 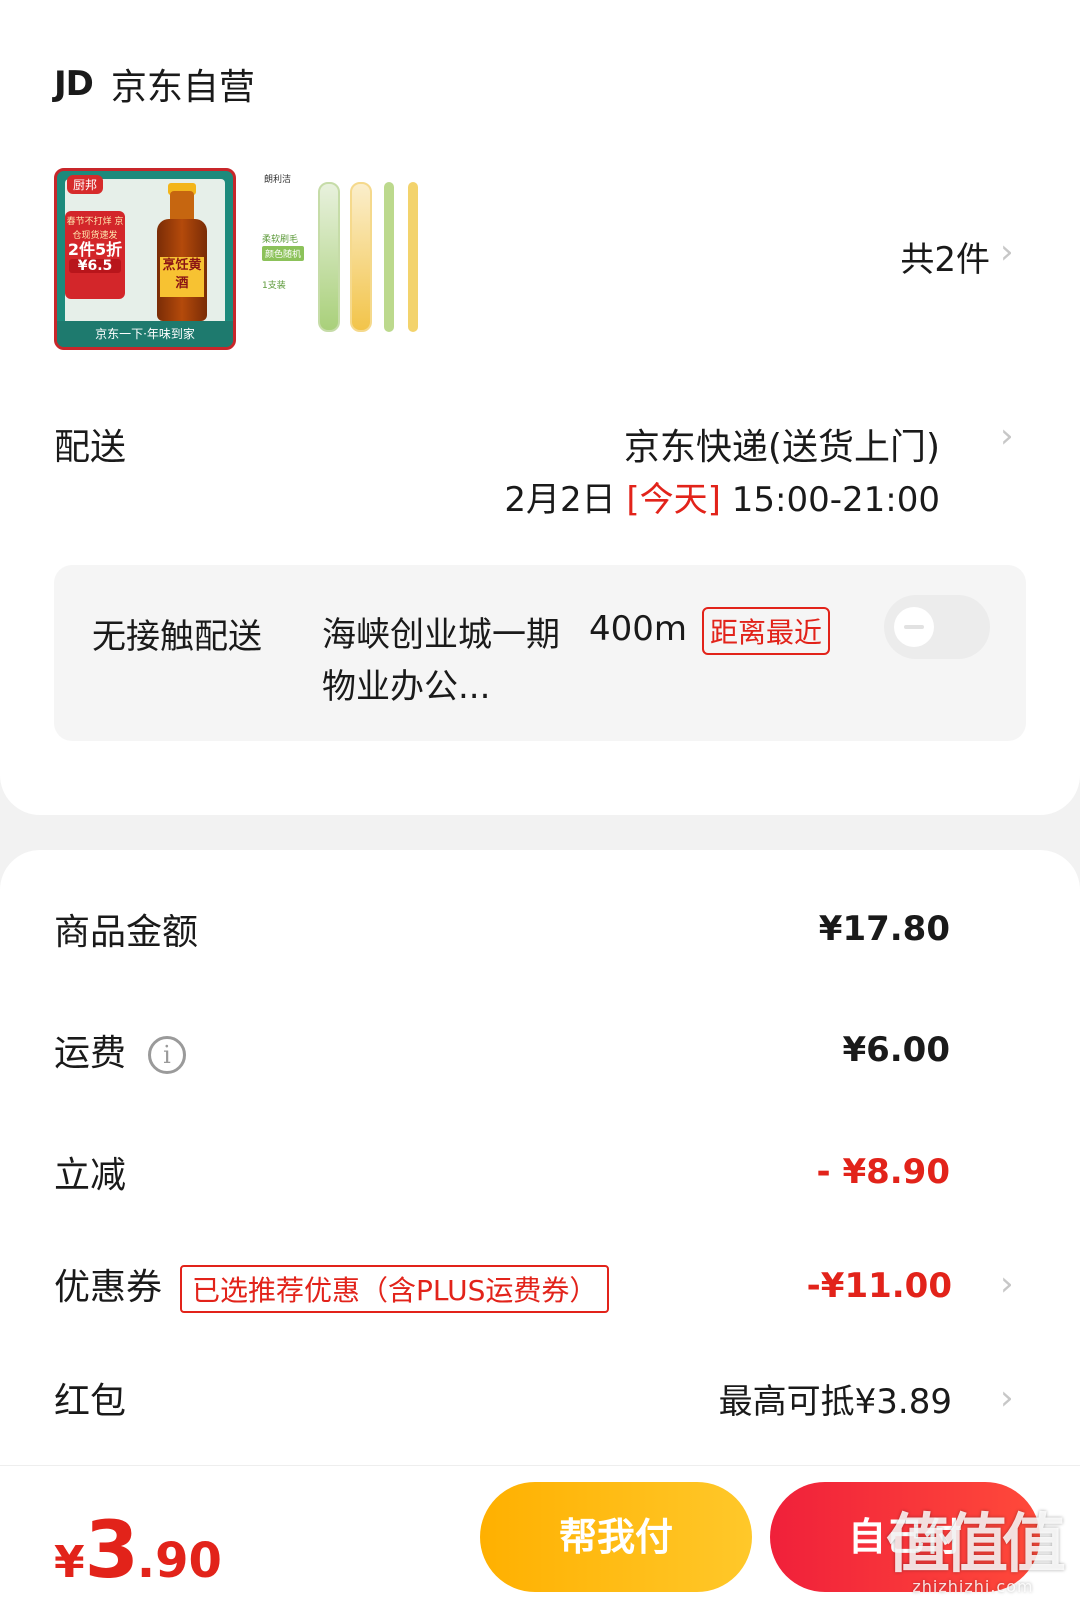 I want to click on toggle-knob, so click(x=914, y=627).